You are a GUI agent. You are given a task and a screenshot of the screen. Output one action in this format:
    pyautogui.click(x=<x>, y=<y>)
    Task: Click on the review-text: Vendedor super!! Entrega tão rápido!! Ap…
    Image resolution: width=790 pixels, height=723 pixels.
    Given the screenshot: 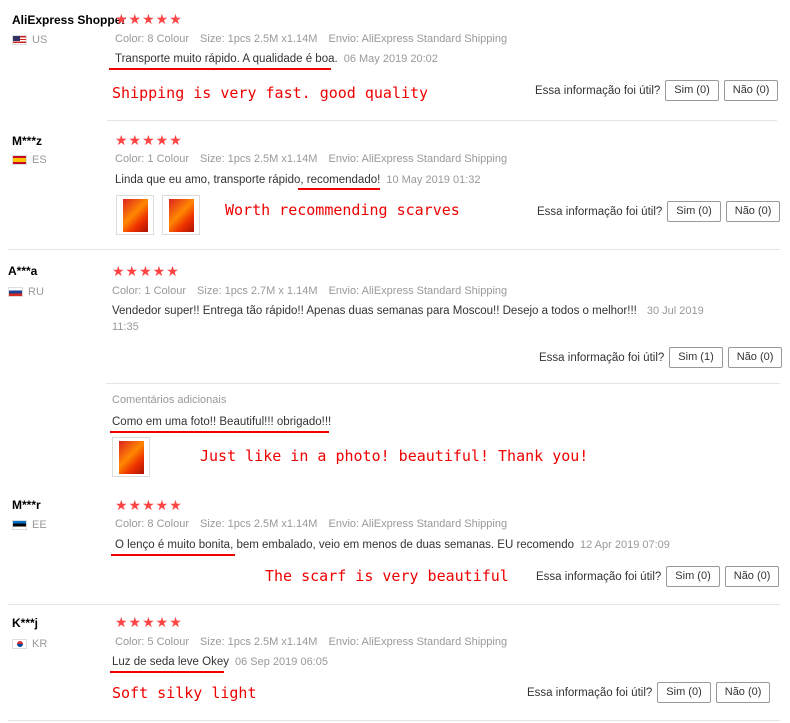 What is the action you would take?
    pyautogui.click(x=408, y=311)
    